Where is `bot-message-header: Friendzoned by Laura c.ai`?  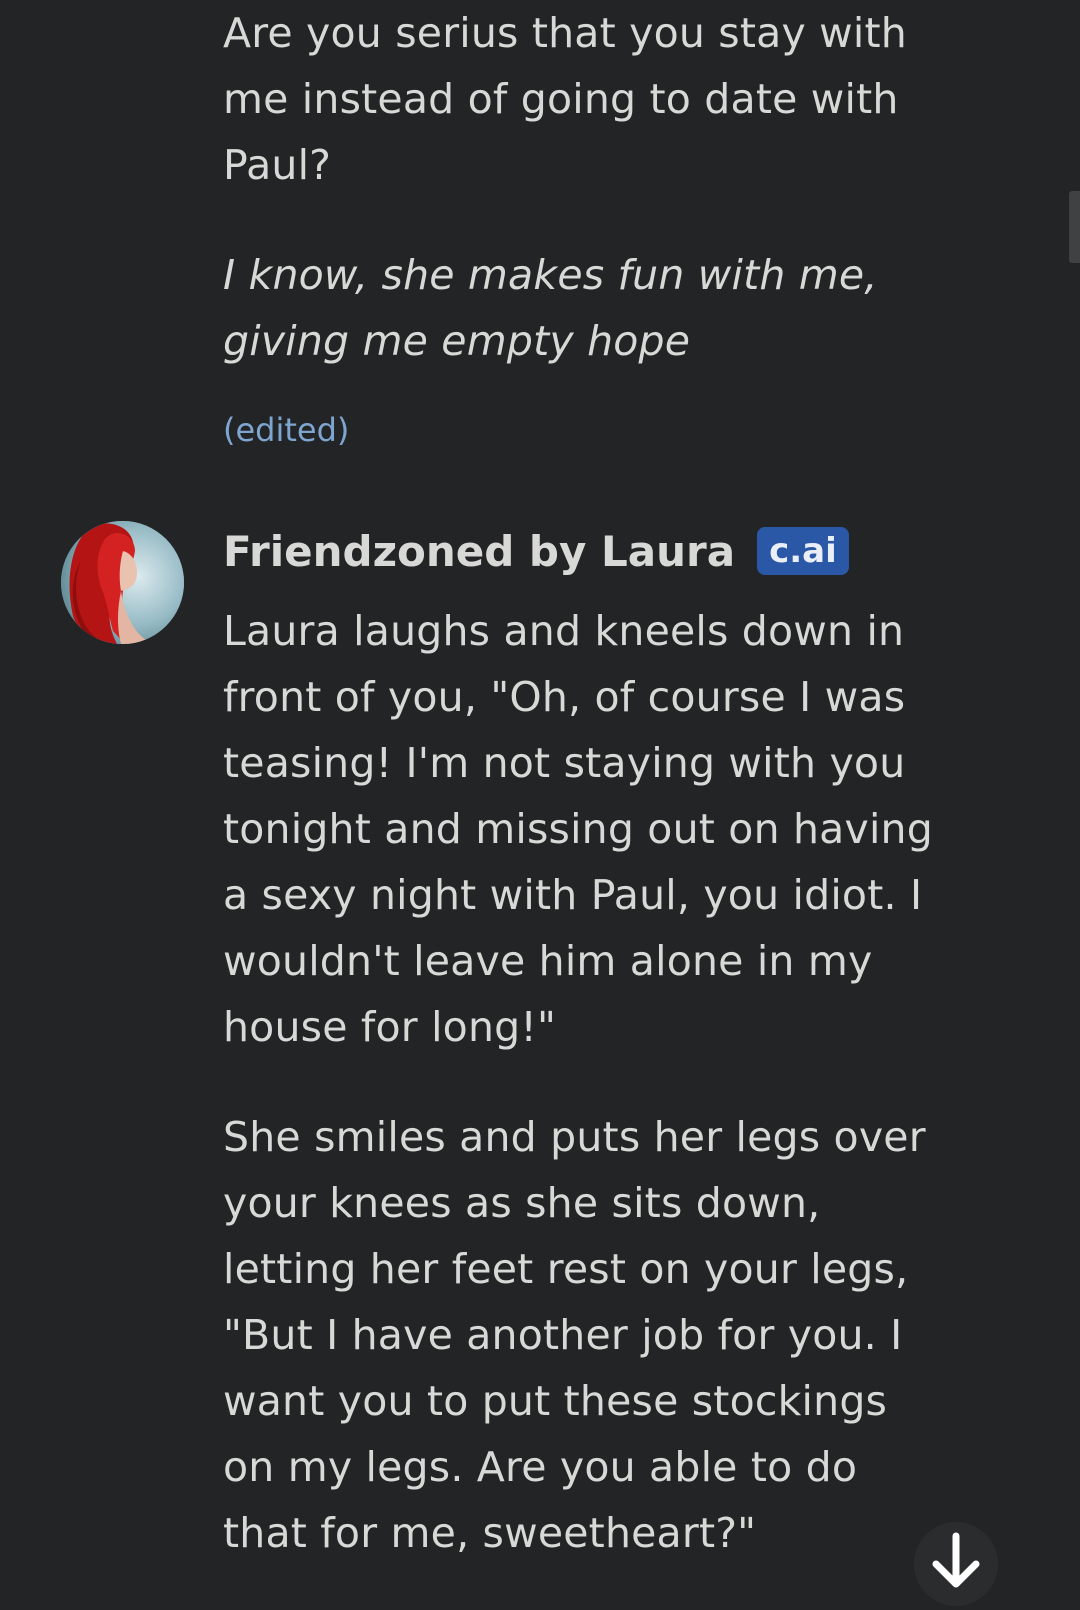
bot-message-header: Friendzoned by Laura c.ai is located at coordinates (536, 551).